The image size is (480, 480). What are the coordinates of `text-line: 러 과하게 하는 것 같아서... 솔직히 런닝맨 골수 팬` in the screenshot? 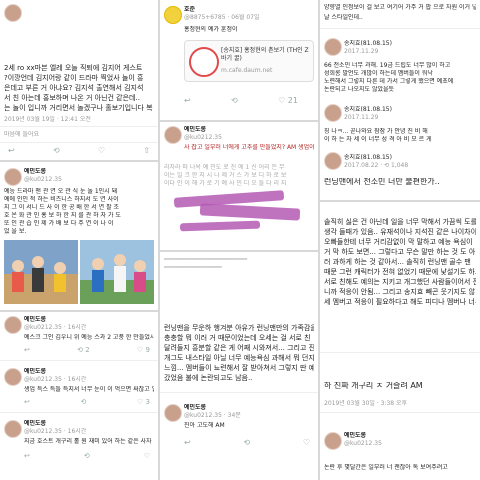 It's located at (397, 262).